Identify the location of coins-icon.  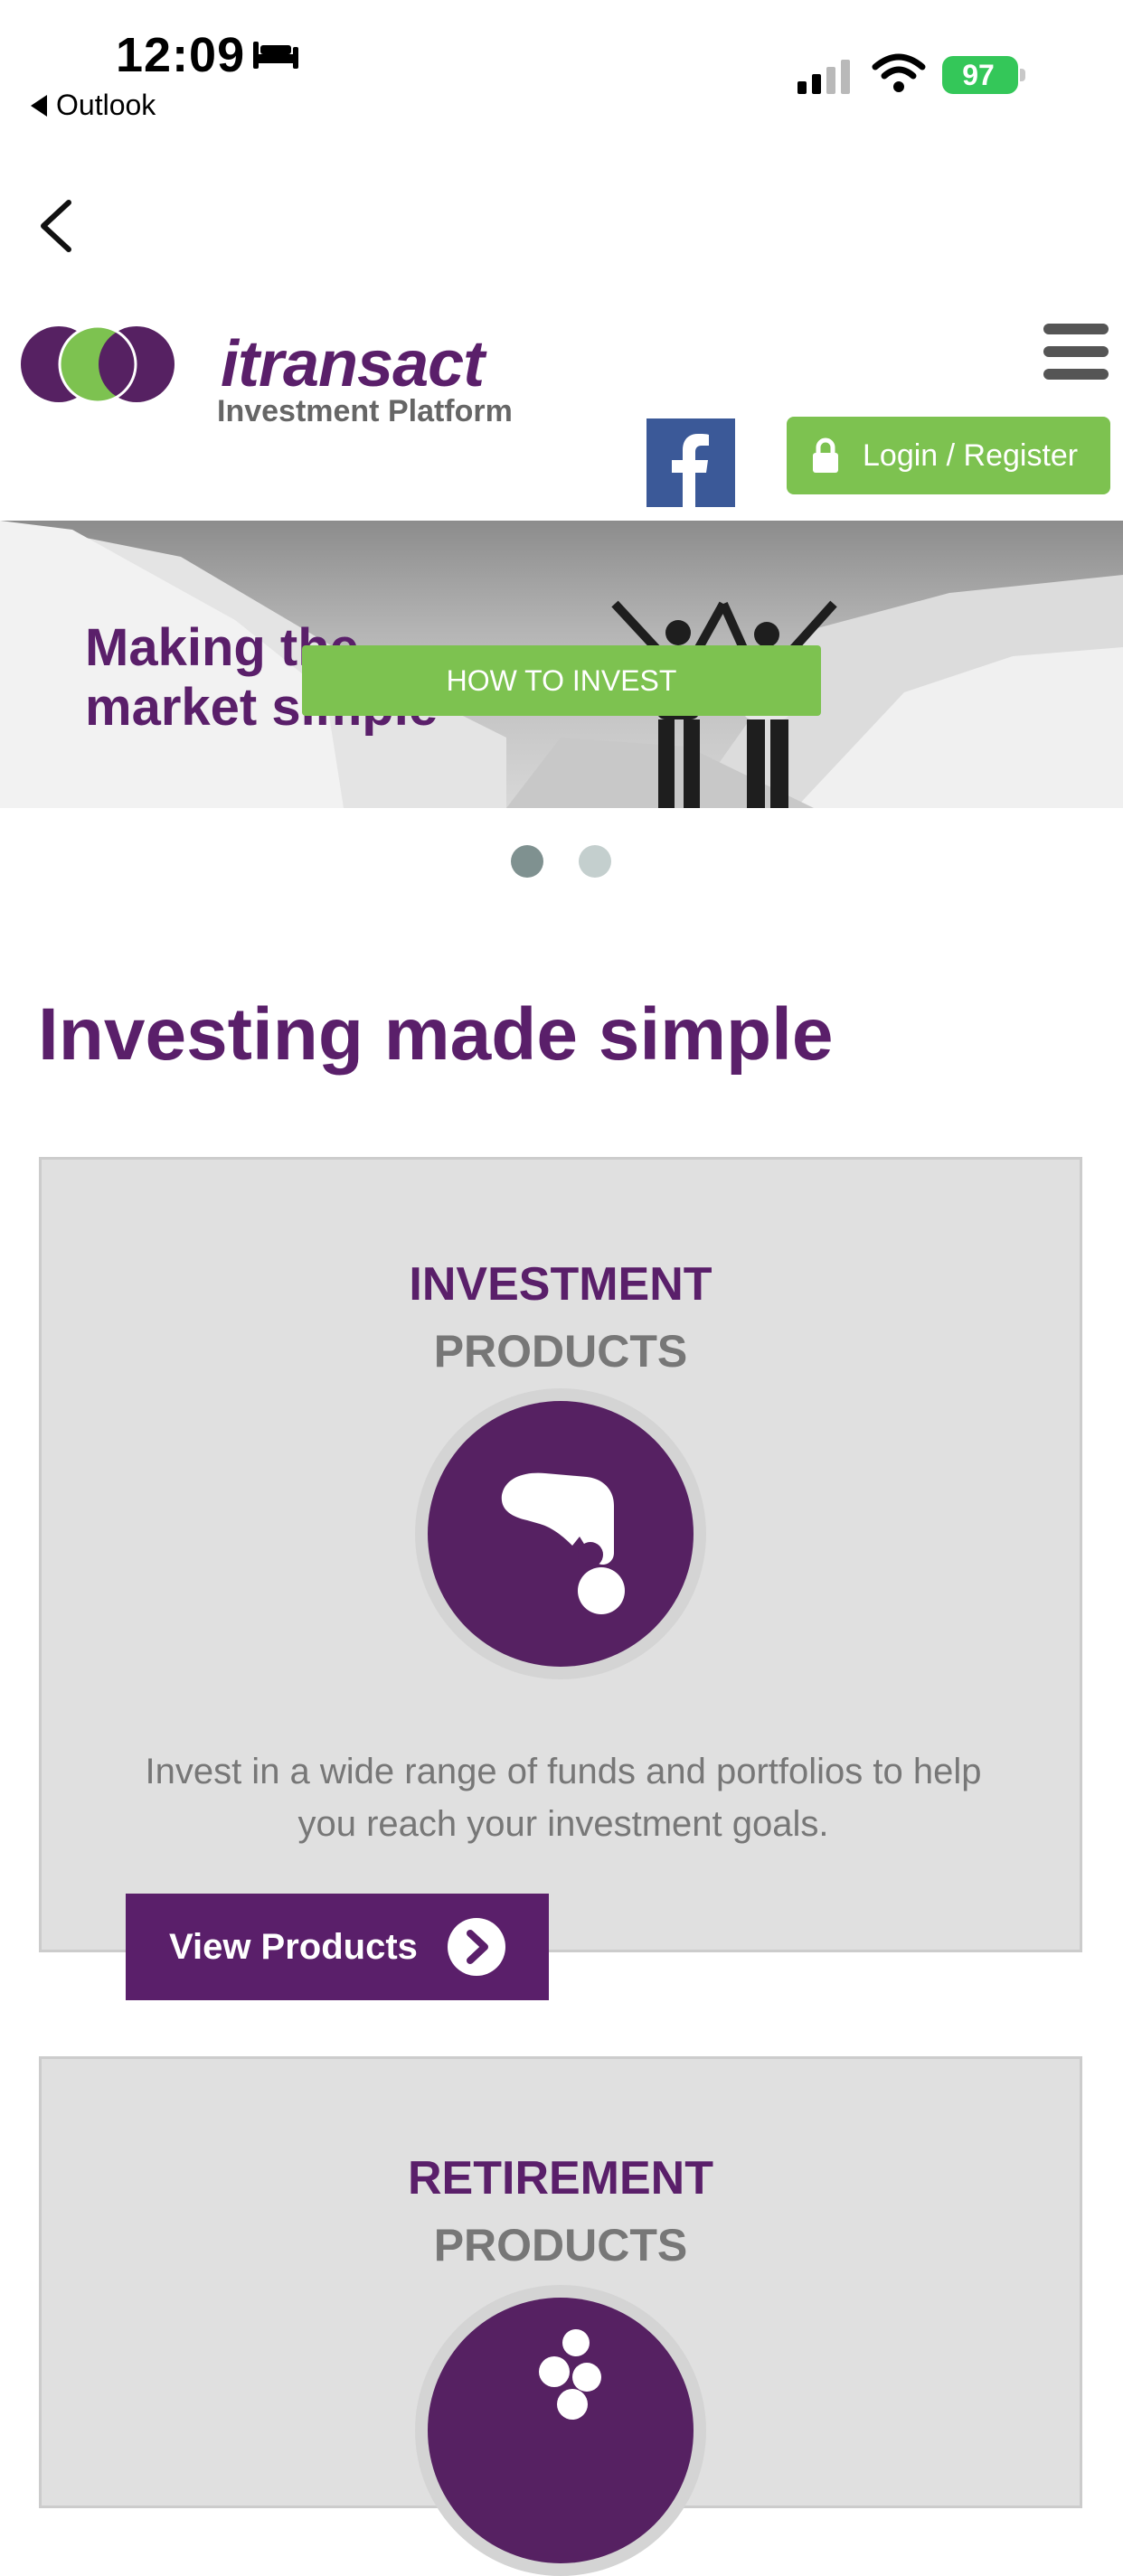
(570, 2375).